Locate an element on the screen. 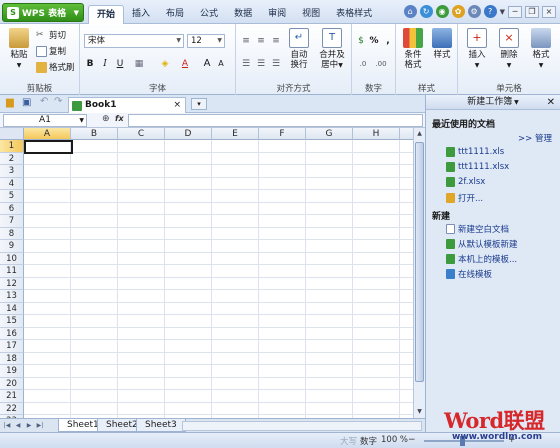  align-center-icon: ☰ is located at coordinates (261, 64).